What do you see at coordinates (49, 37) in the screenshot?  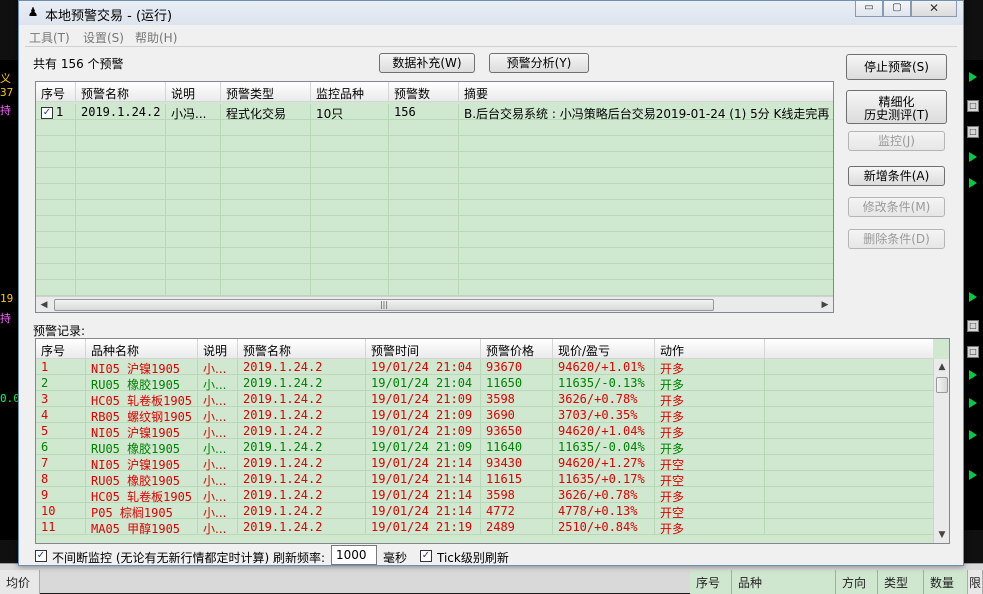 I see `menu-tools: 工具(T)` at bounding box center [49, 37].